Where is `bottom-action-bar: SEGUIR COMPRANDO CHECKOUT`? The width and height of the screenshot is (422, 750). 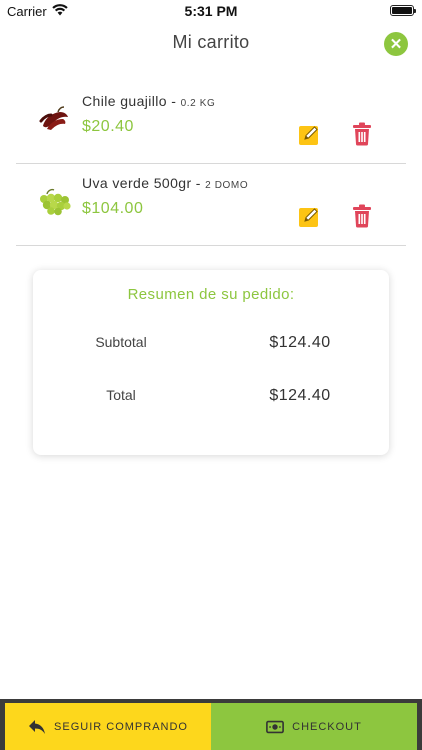
bottom-action-bar: SEGUIR COMPRANDO CHECKOUT is located at coordinates (211, 724).